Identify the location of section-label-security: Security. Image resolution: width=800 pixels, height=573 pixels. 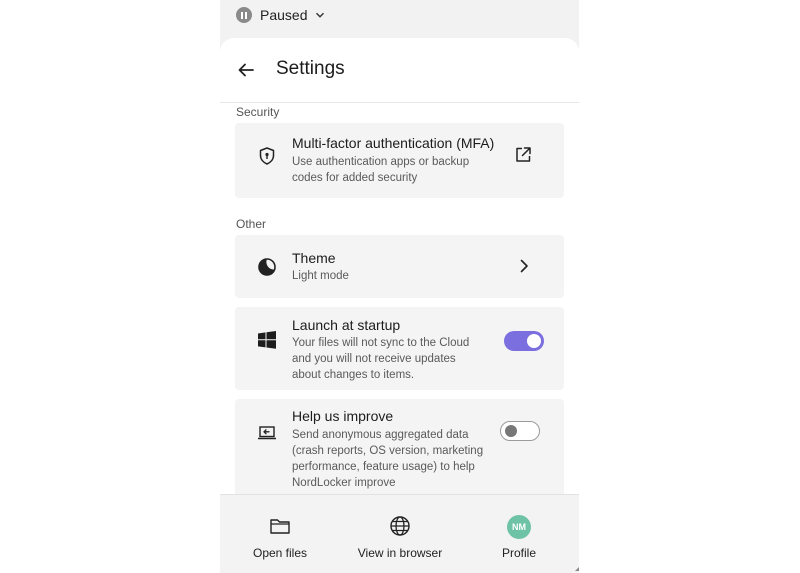
(258, 112).